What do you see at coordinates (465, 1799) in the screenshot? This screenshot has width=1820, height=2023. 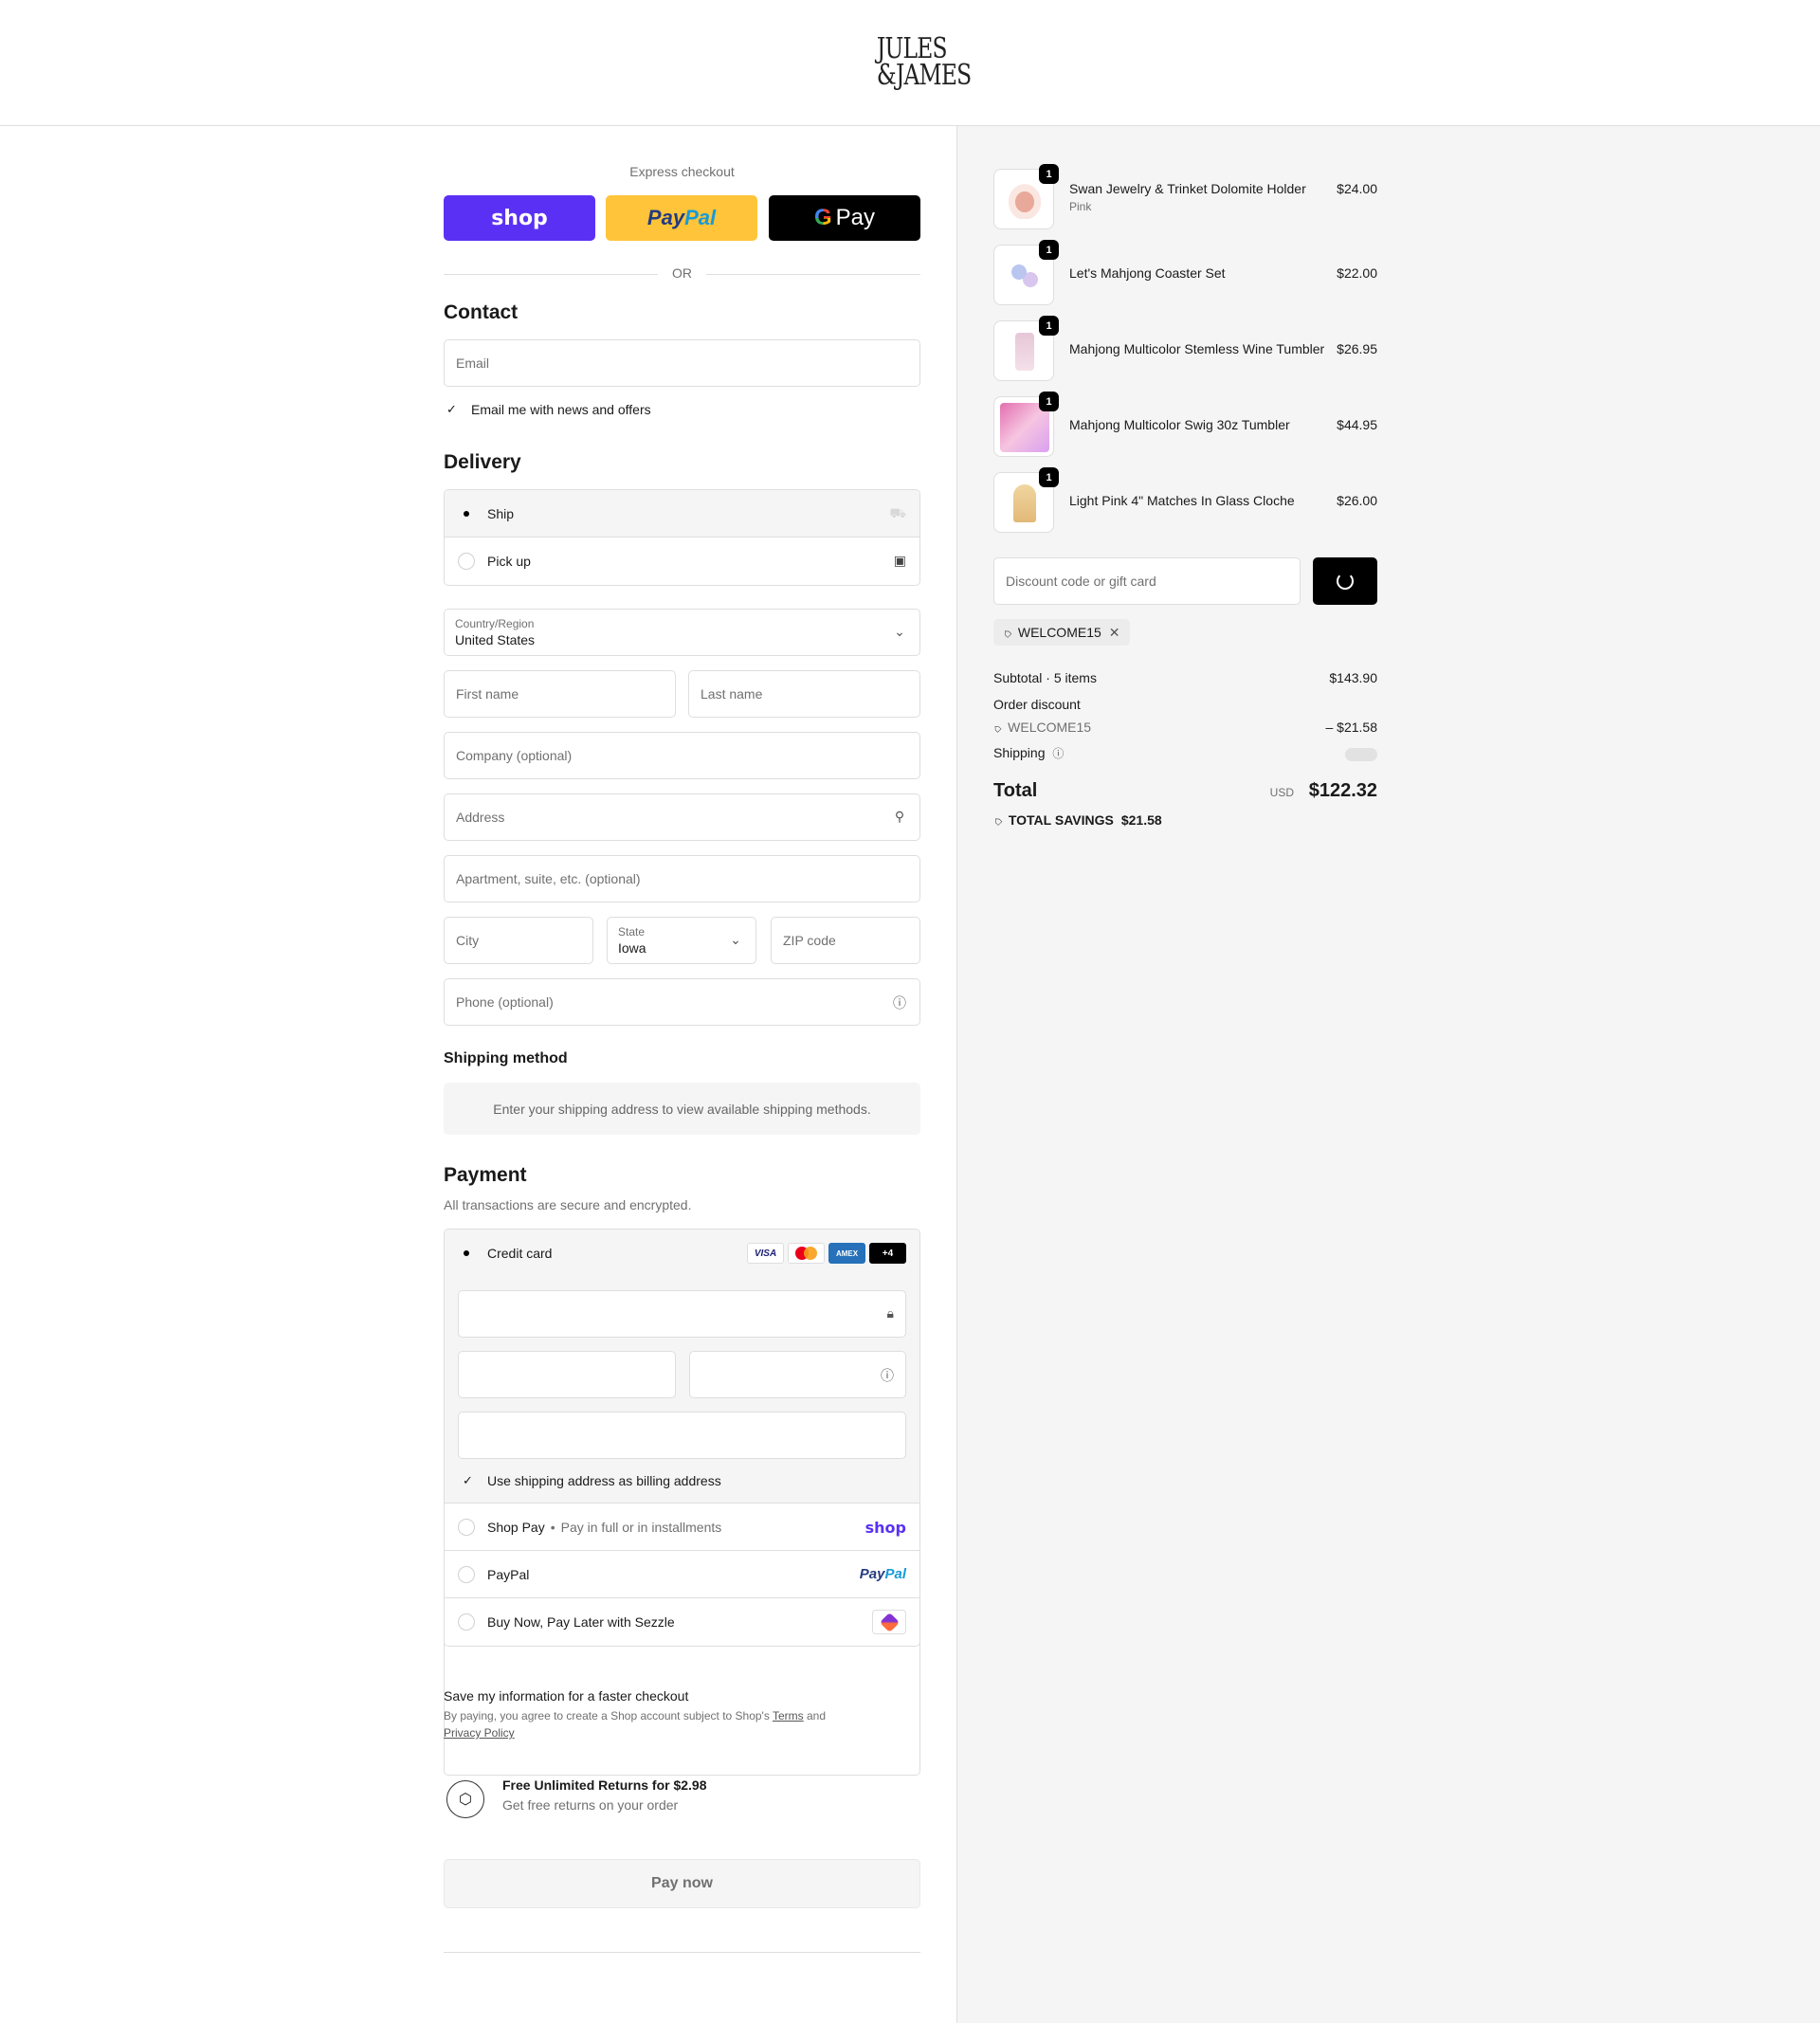 I see `returns-box-icon: ⬡` at bounding box center [465, 1799].